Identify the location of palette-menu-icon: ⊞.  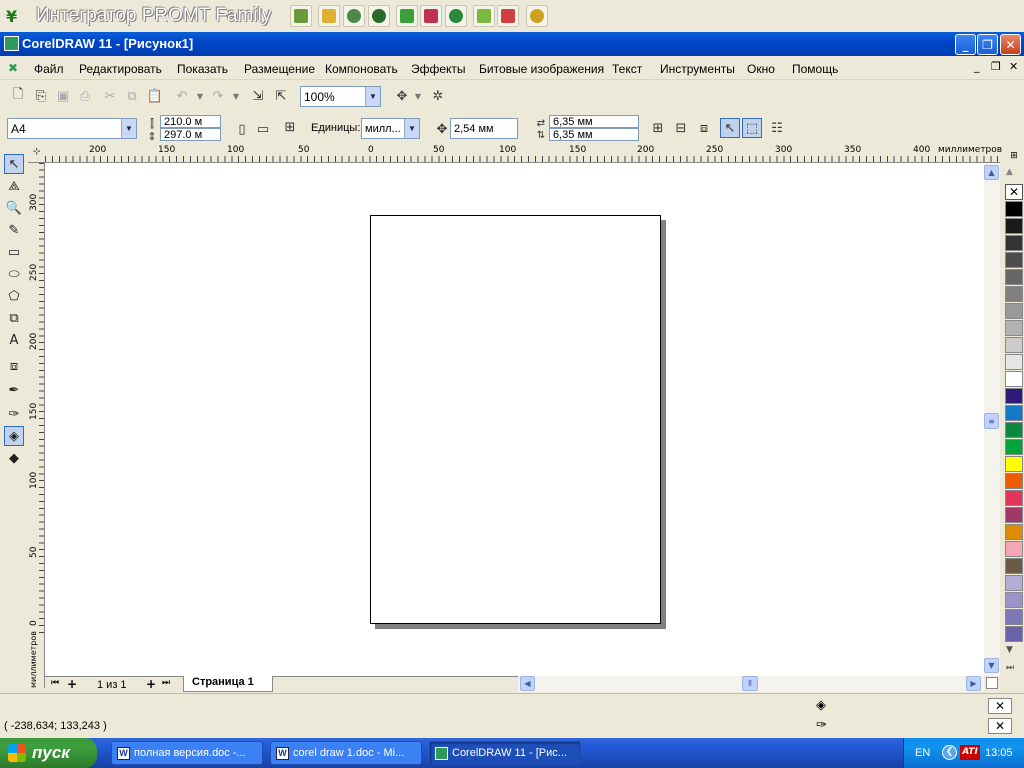
(1014, 157).